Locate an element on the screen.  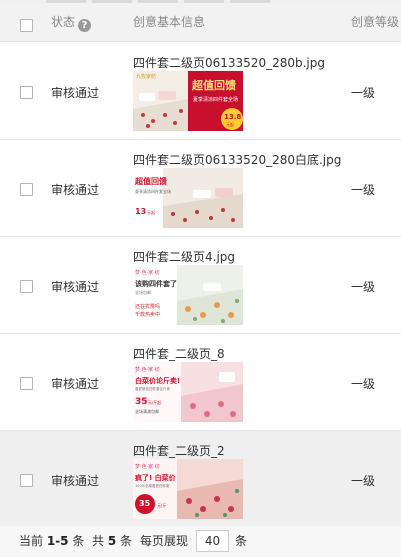
total-unit: 条 is located at coordinates (126, 541).